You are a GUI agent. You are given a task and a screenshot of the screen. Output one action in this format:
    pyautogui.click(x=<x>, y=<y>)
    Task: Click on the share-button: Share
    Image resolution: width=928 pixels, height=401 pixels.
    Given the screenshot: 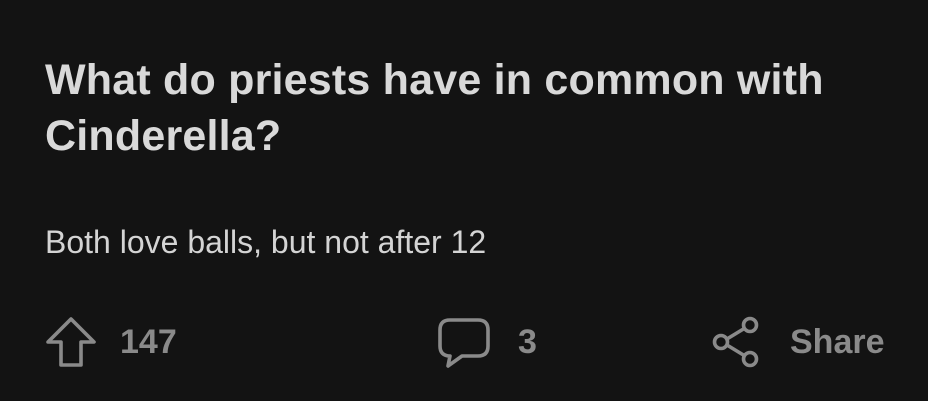 What is the action you would take?
    pyautogui.click(x=797, y=342)
    